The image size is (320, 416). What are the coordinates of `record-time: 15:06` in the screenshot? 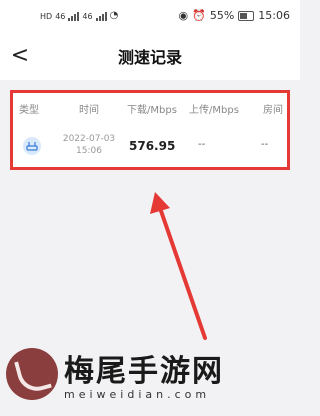 It's located at (89, 151).